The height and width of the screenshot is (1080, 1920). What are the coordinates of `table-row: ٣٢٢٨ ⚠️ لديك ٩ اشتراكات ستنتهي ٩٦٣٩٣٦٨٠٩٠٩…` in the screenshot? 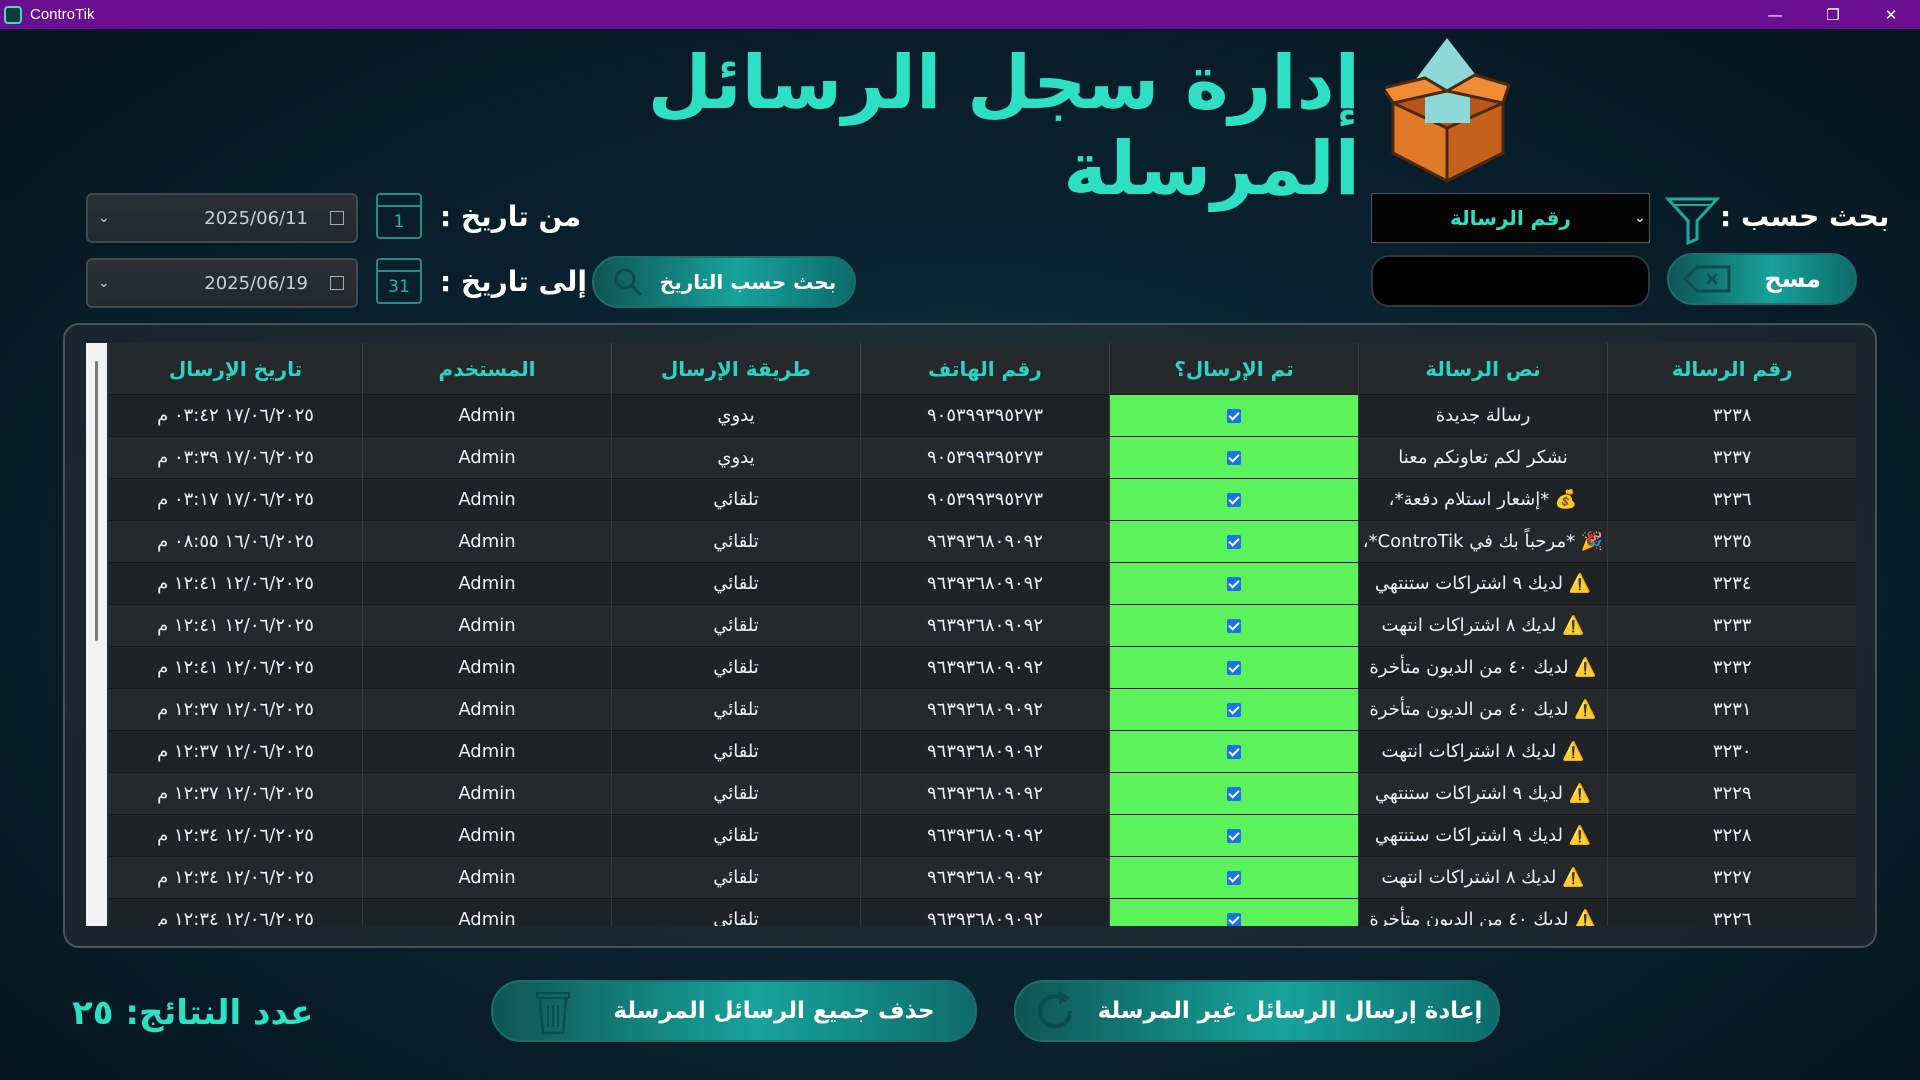 It's located at (982, 835).